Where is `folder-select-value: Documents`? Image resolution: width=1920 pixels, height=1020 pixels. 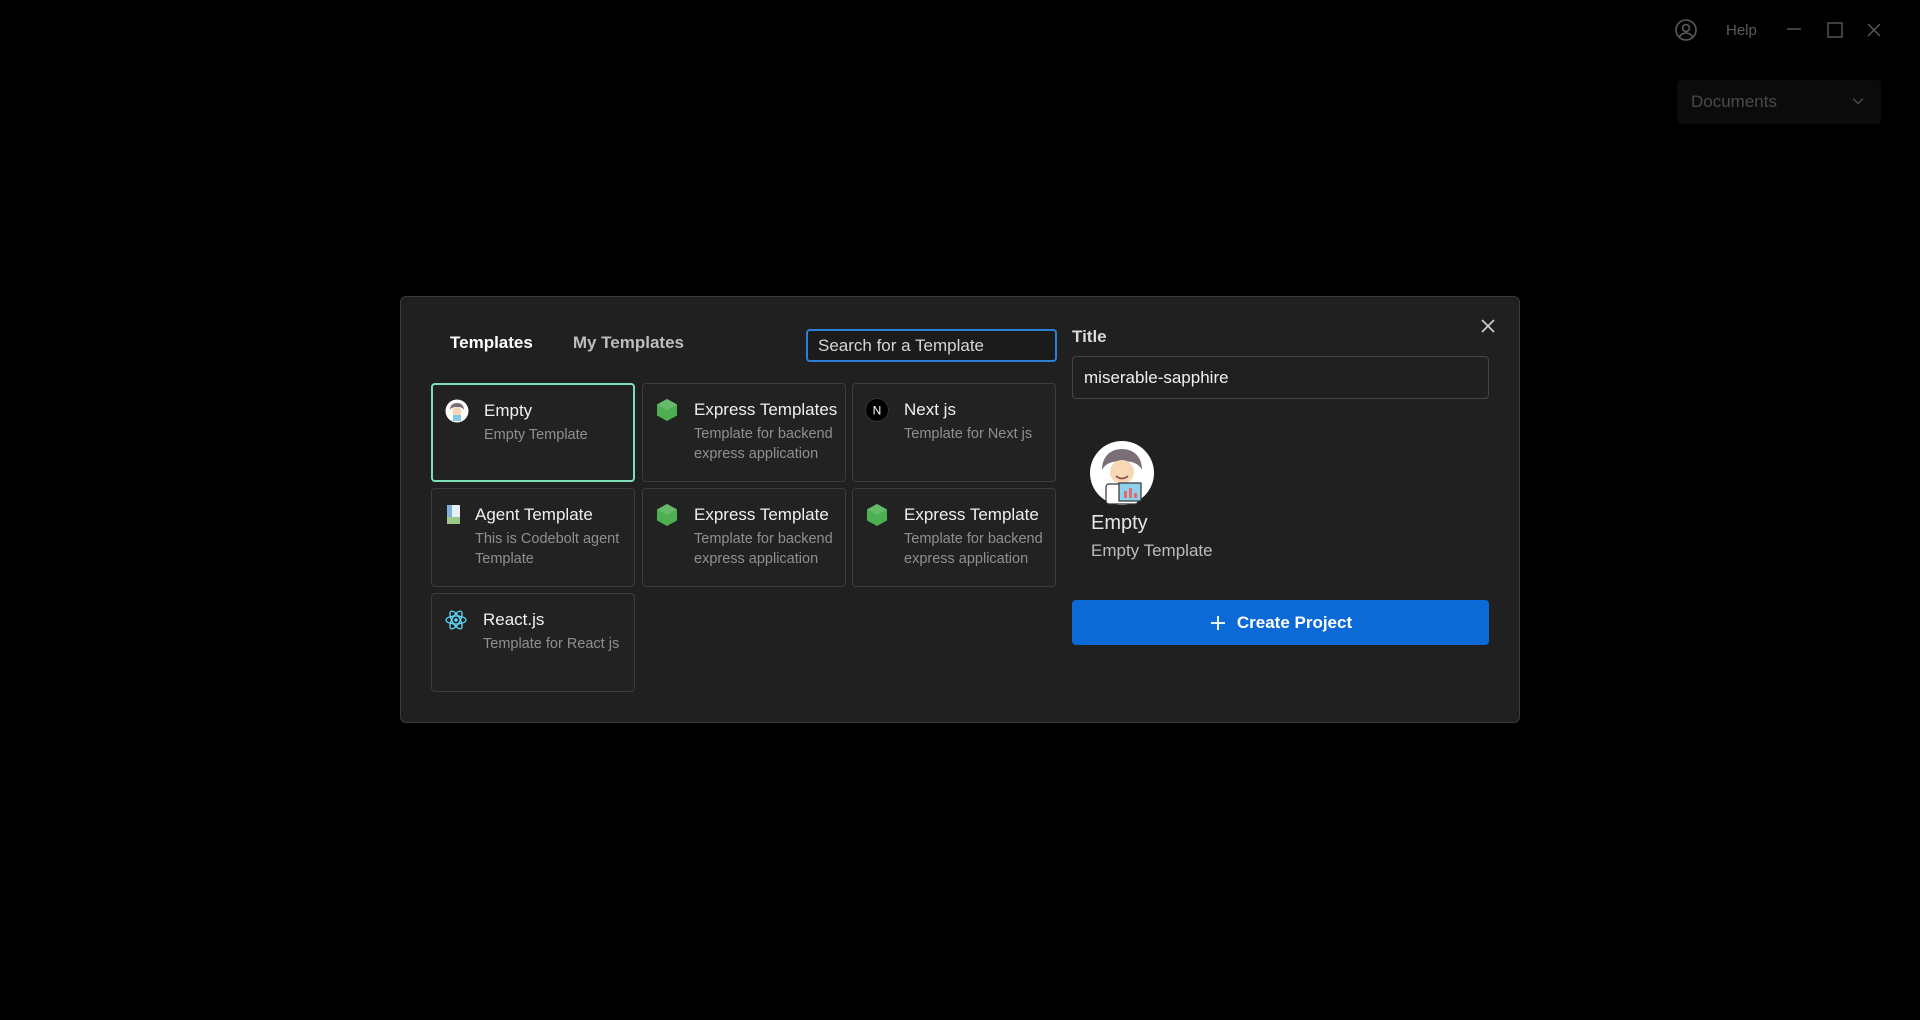
folder-select-value: Documents is located at coordinates (1734, 101).